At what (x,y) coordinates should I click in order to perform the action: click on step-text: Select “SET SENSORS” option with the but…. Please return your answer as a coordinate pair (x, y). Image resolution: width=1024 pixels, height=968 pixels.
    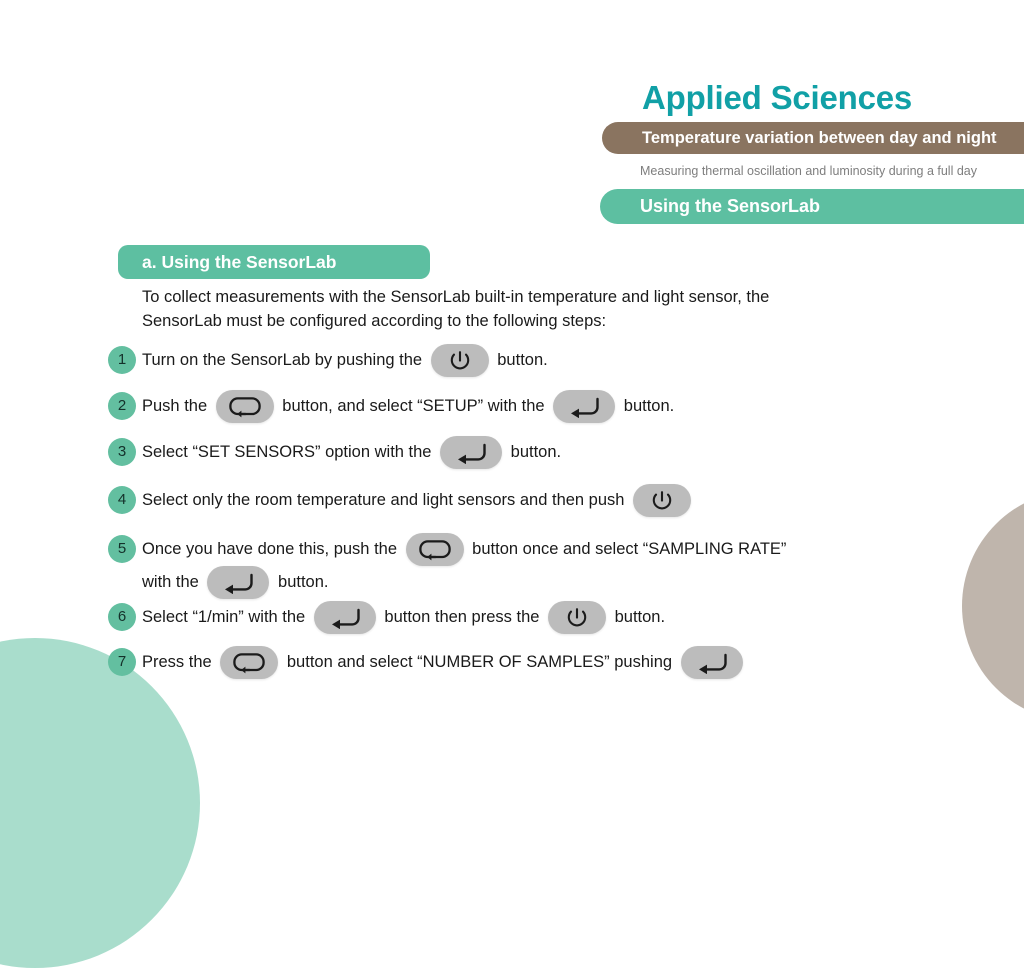
    Looking at the image, I should click on (575, 452).